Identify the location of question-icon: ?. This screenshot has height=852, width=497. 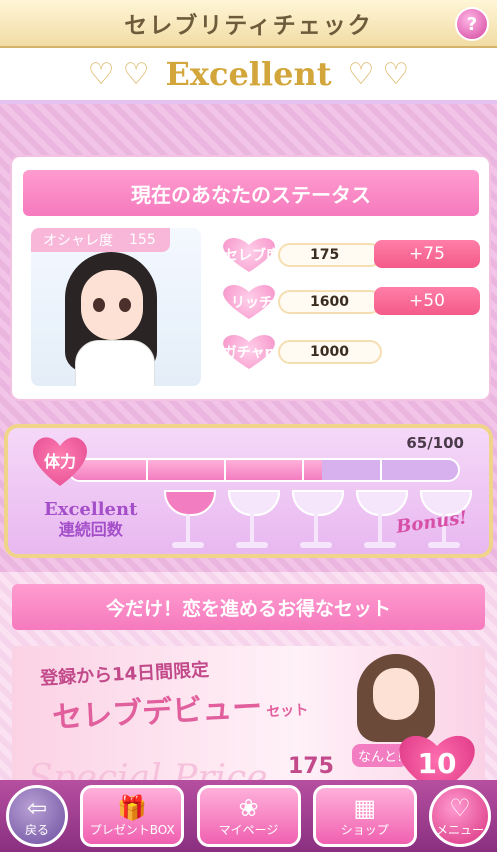
(472, 24).